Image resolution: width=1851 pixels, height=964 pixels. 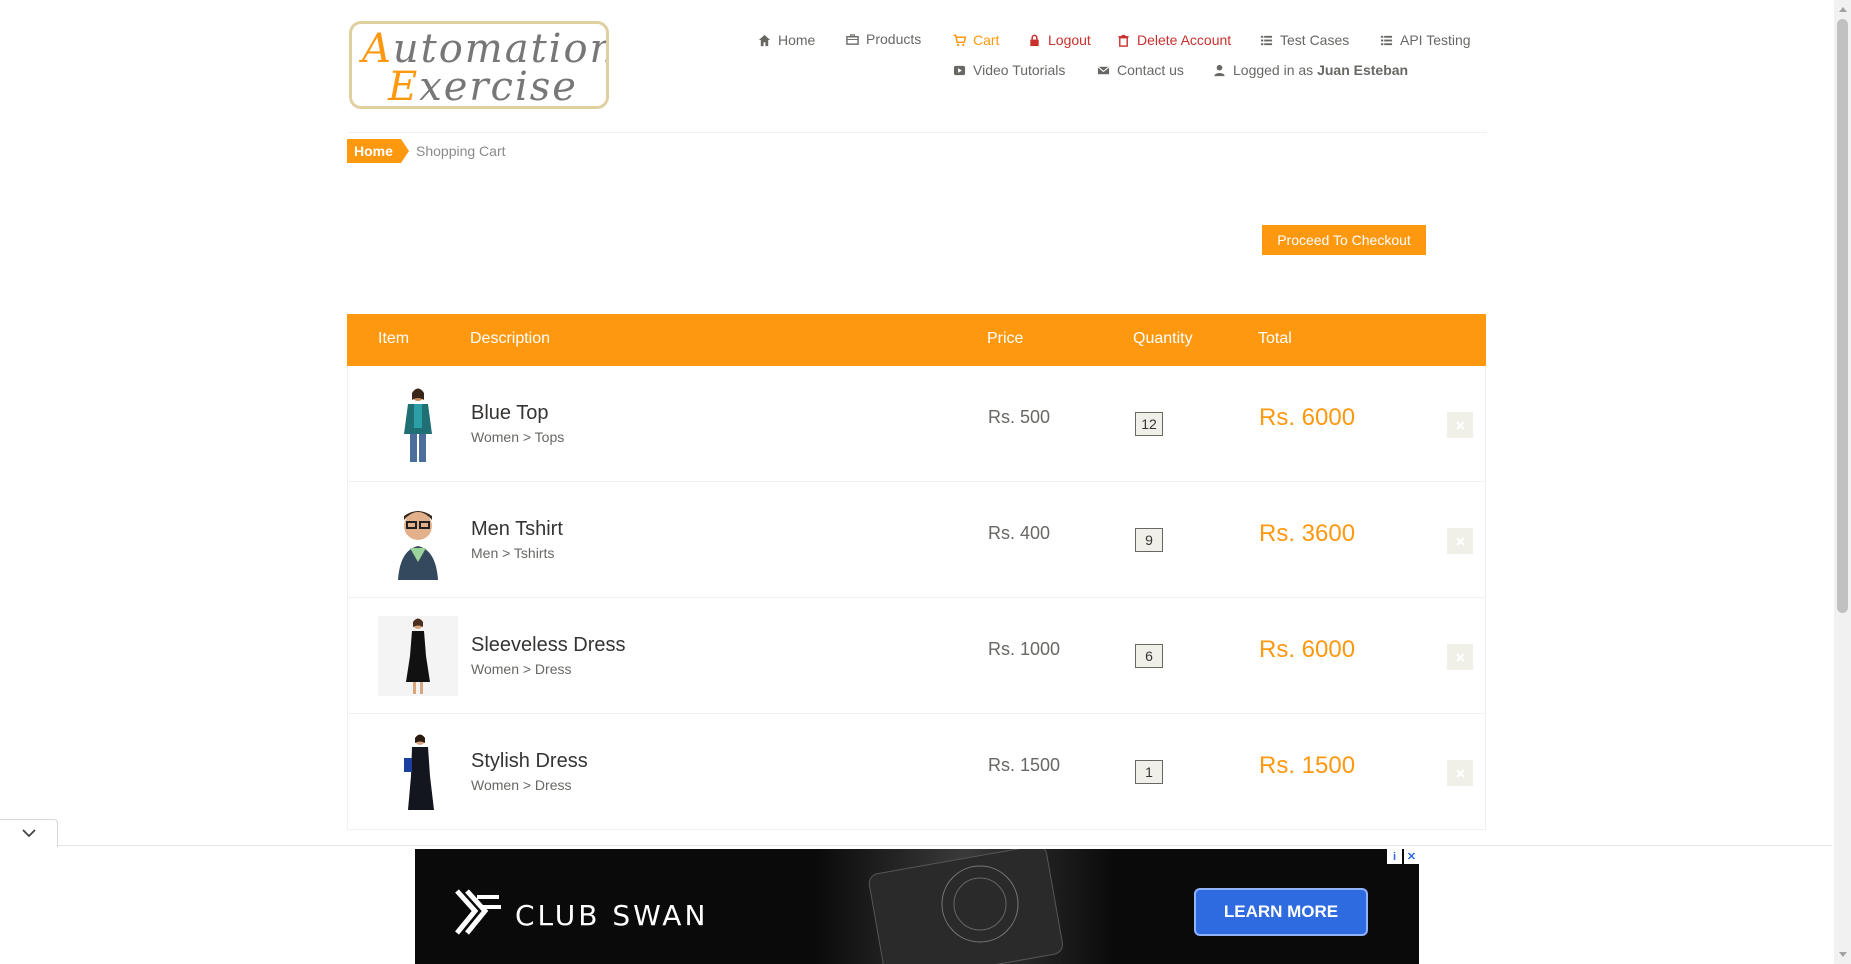 I want to click on club-swan-logo-icon, so click(x=478, y=912).